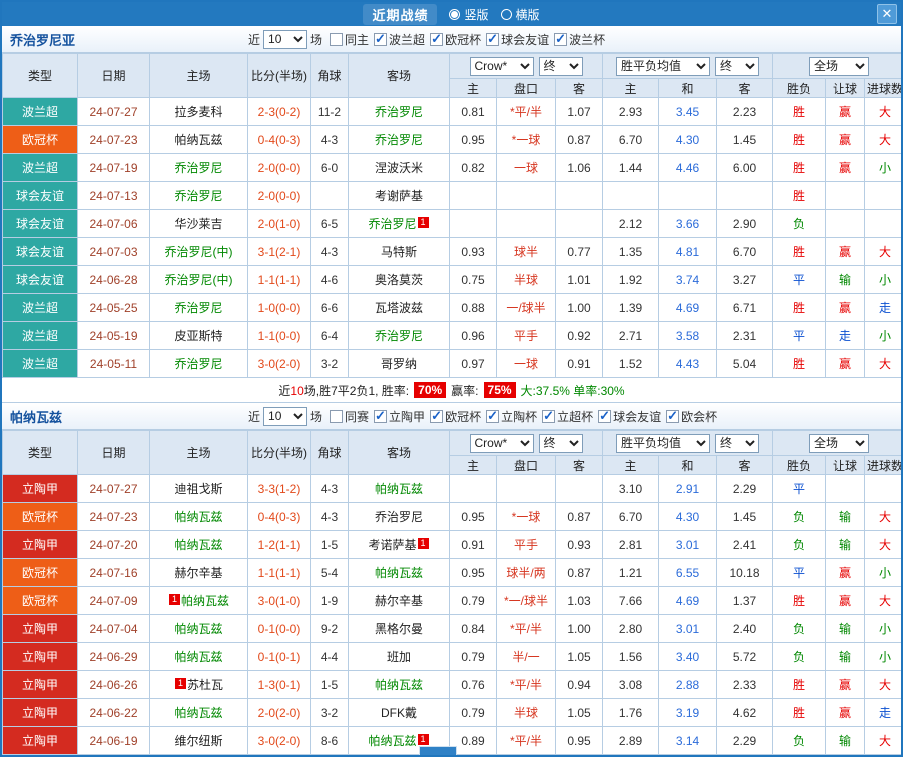 The height and width of the screenshot is (757, 903). I want to click on filter-checkbox: 波兰杯, so click(579, 39).